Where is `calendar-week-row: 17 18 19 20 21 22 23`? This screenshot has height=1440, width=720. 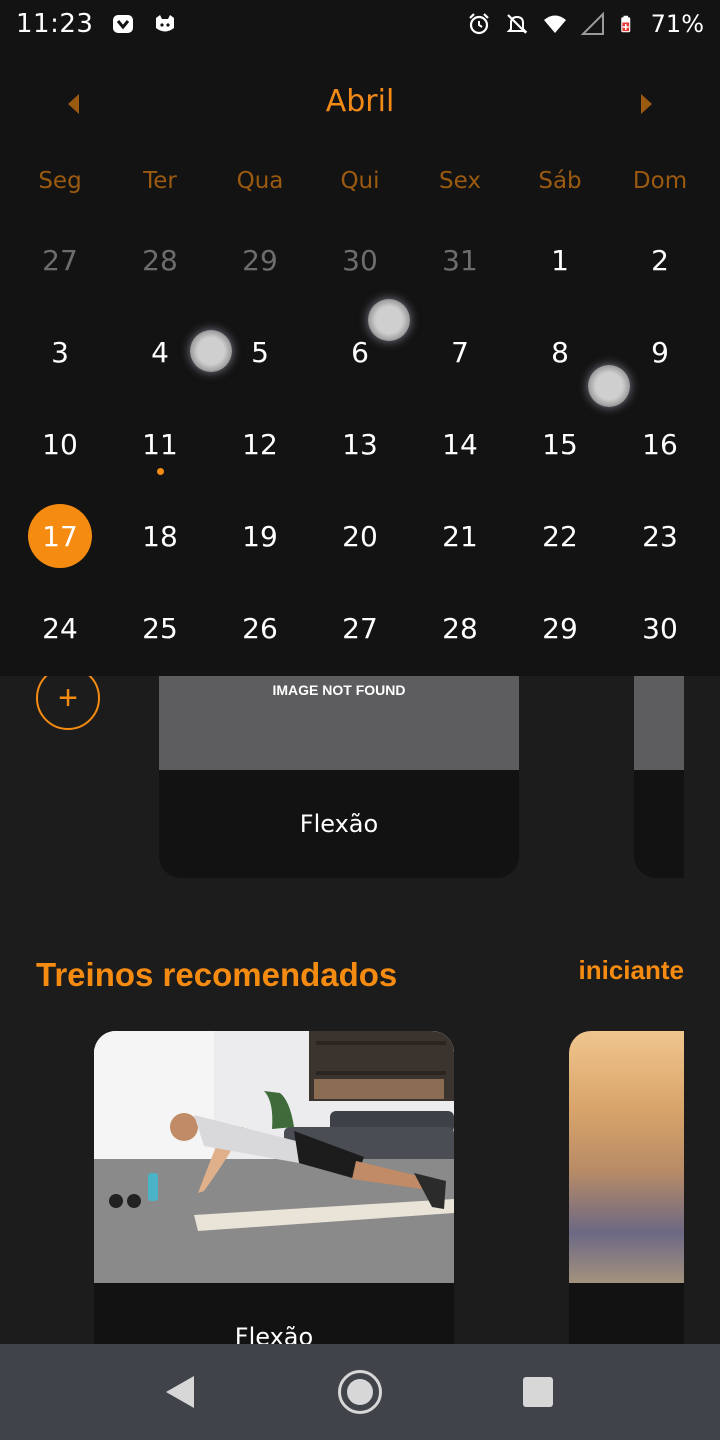
calendar-week-row: 17 18 19 20 21 22 23 is located at coordinates (360, 536).